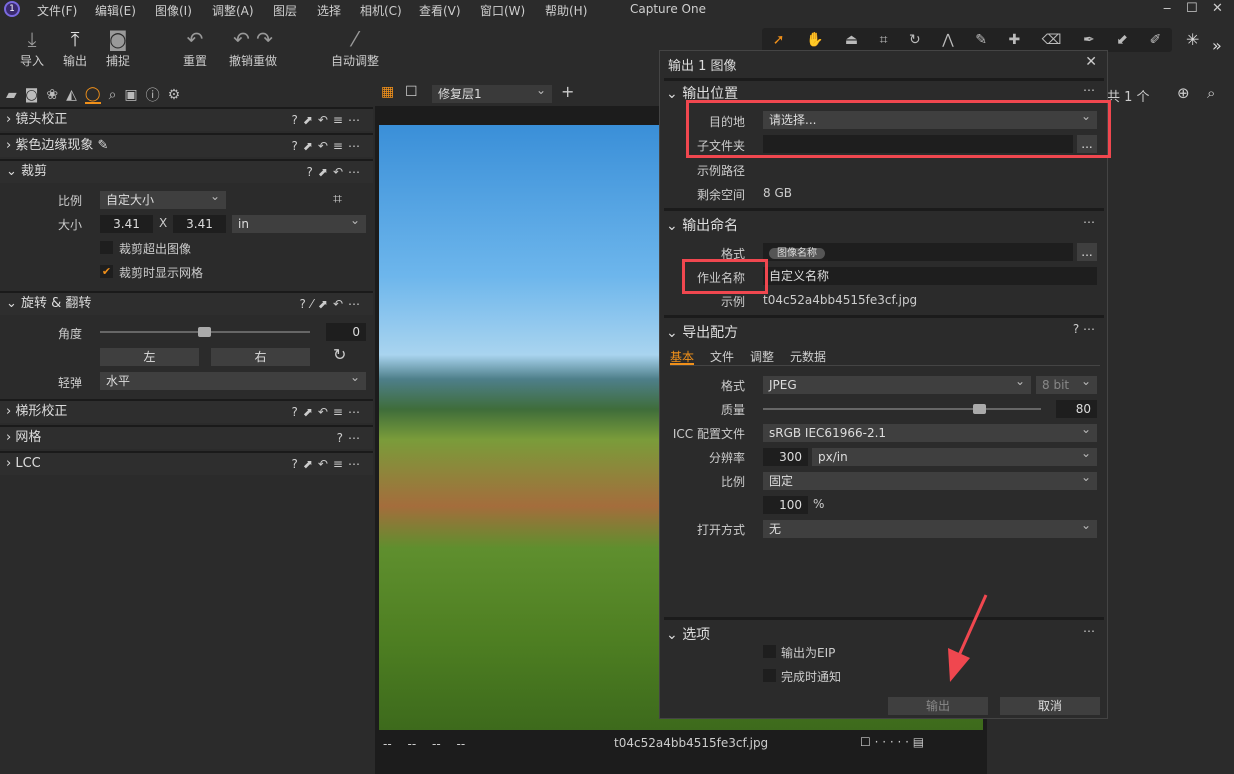 This screenshot has width=1234, height=774. What do you see at coordinates (797, 253) in the screenshot?
I see `image-name-token: 图像名称` at bounding box center [797, 253].